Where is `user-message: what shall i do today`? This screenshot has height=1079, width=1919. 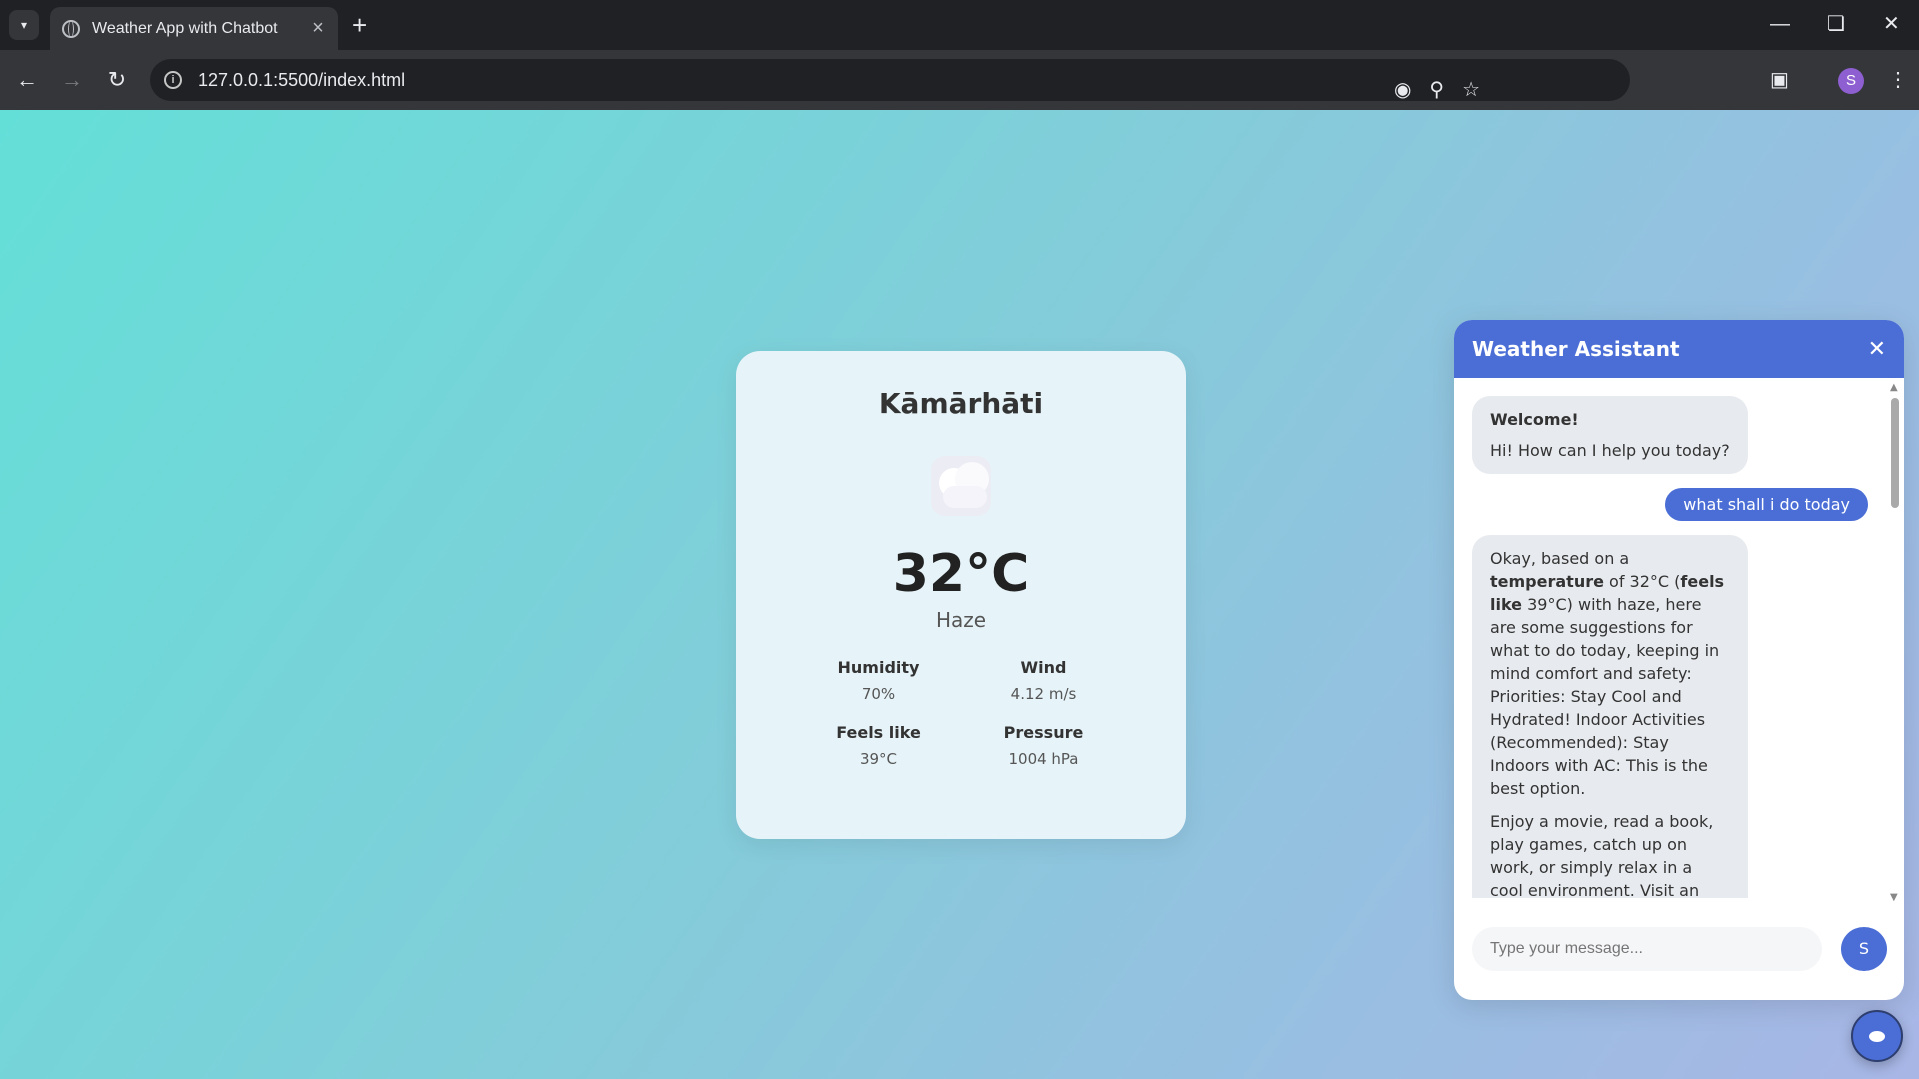
user-message: what shall i do today is located at coordinates (1766, 504).